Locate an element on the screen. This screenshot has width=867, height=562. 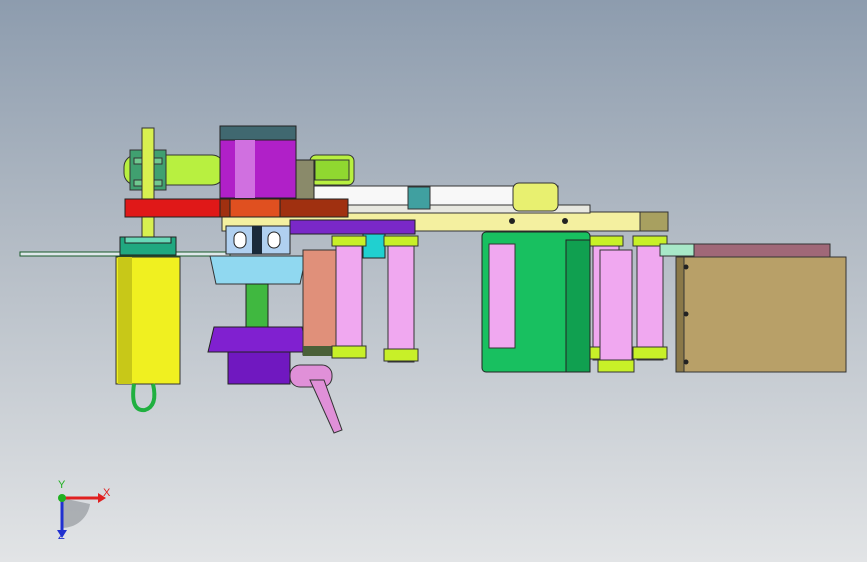
y-axis-label: Y is located at coordinates (62, 485).